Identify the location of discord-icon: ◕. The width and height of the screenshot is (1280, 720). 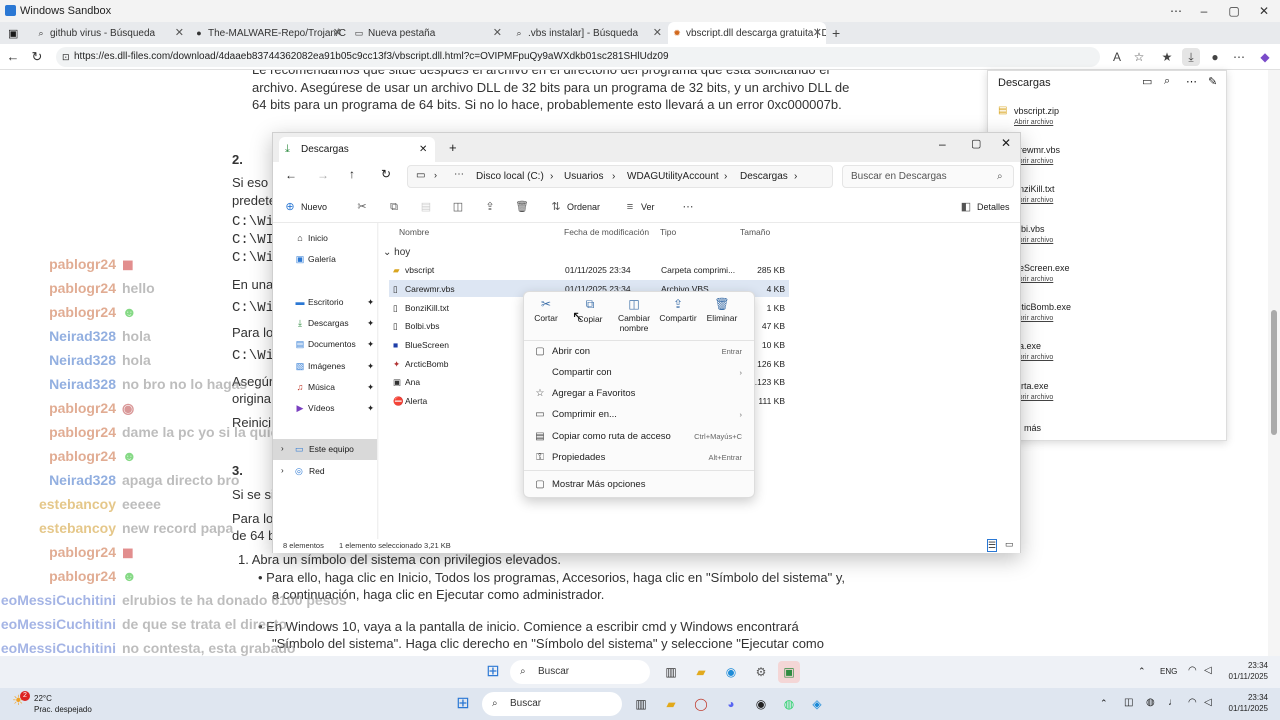
(731, 704).